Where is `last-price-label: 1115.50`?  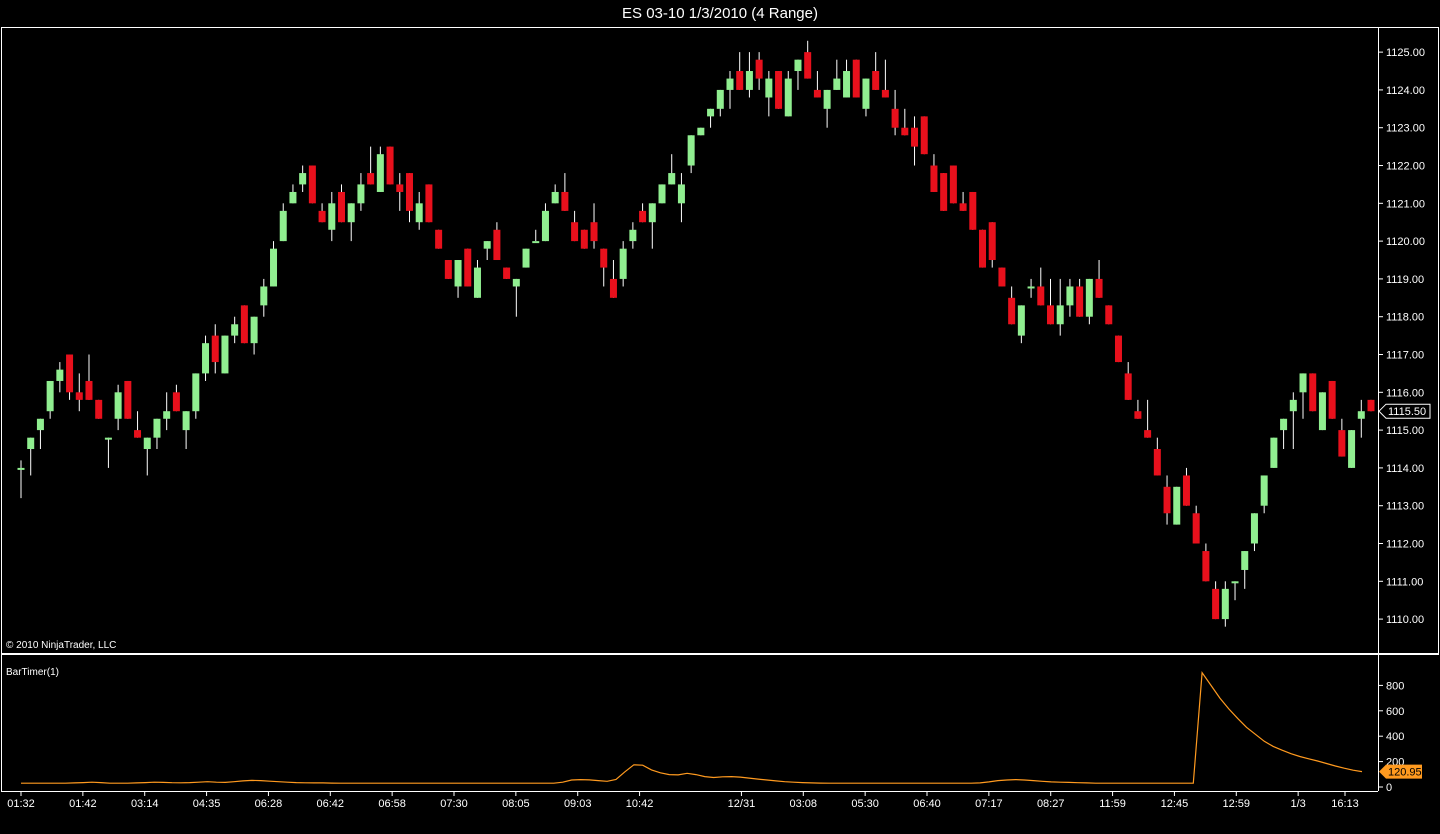 last-price-label: 1115.50 is located at coordinates (1407, 412).